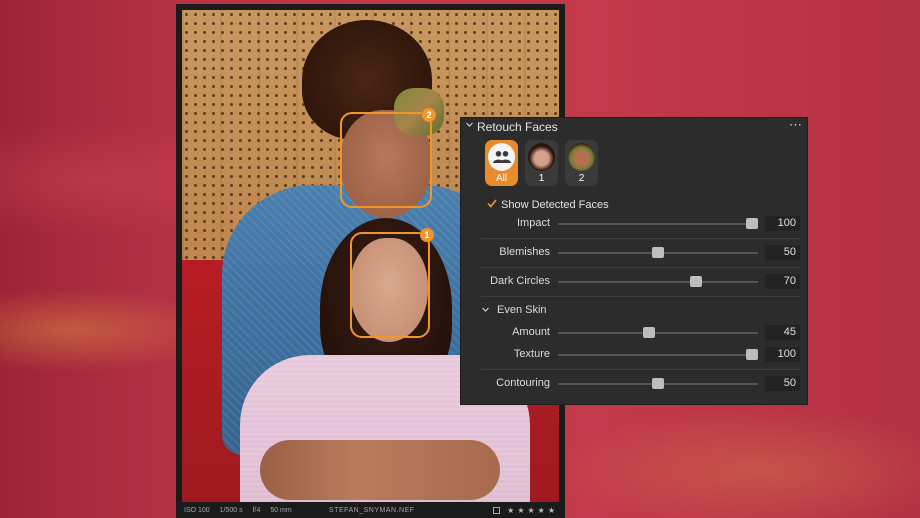 This screenshot has width=920, height=518. What do you see at coordinates (520, 281) in the screenshot?
I see `dark-circles-label: Dark Circles` at bounding box center [520, 281].